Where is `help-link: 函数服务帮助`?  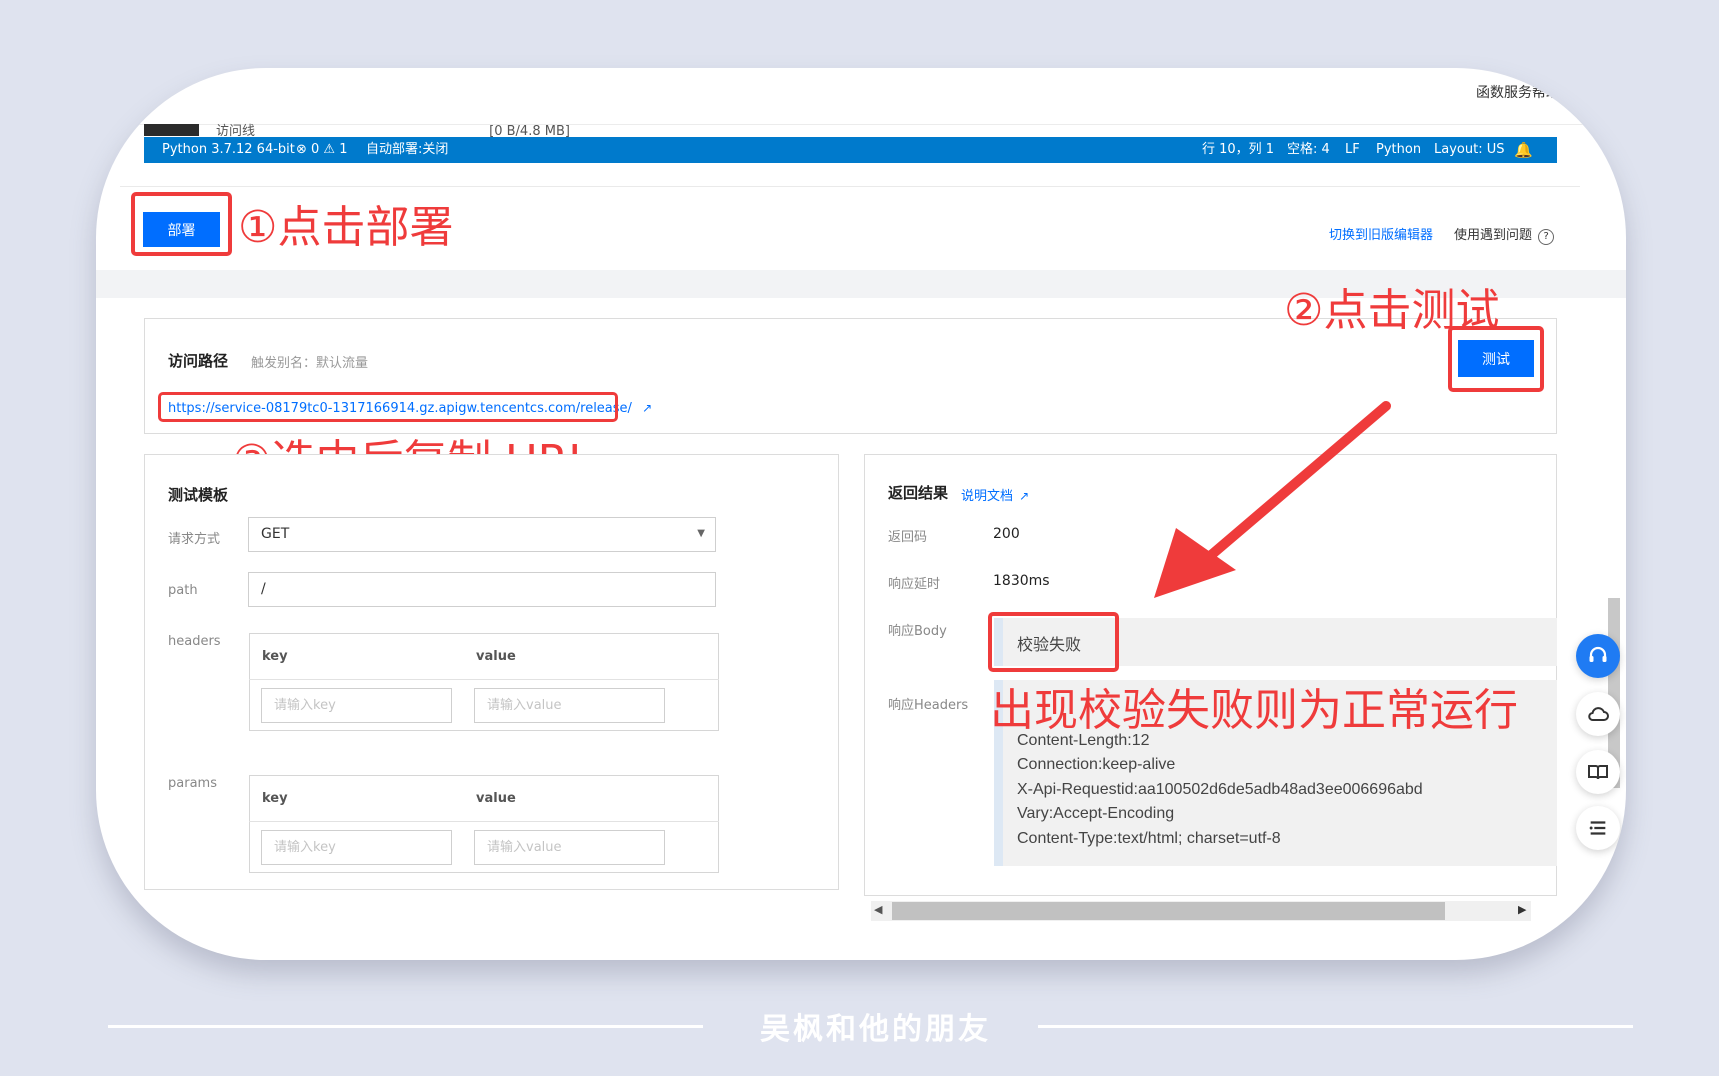
help-link: 函数服务帮助 is located at coordinates (1518, 92).